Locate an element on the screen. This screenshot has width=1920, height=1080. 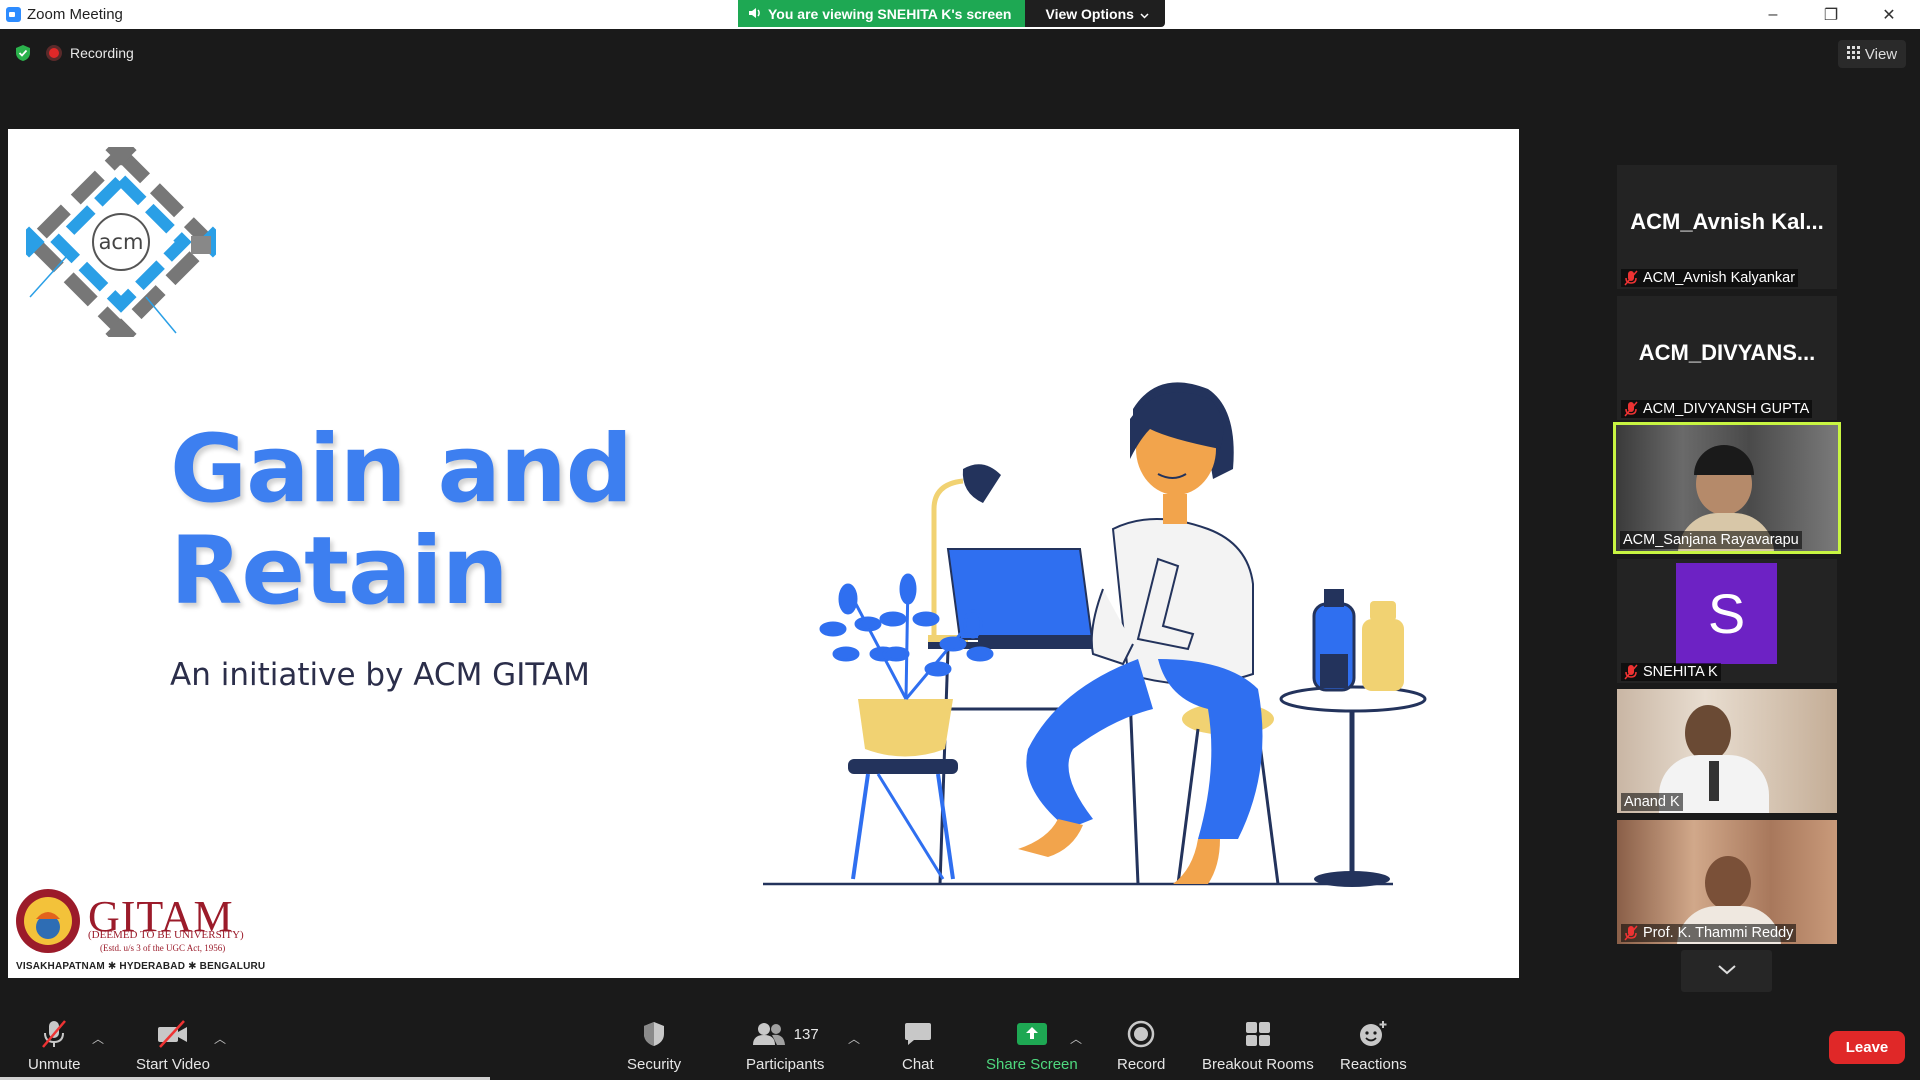
video-options-caret-icon: ︿ is located at coordinates (220, 1038).